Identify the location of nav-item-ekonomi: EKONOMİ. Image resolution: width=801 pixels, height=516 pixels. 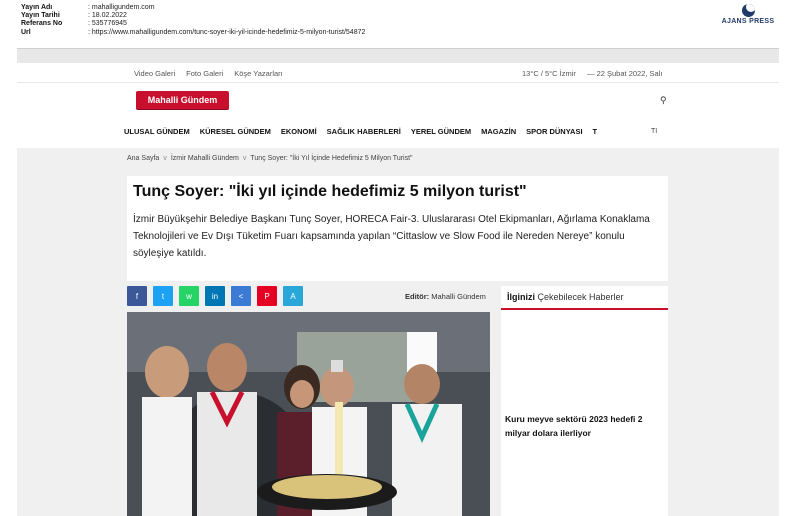
(299, 131).